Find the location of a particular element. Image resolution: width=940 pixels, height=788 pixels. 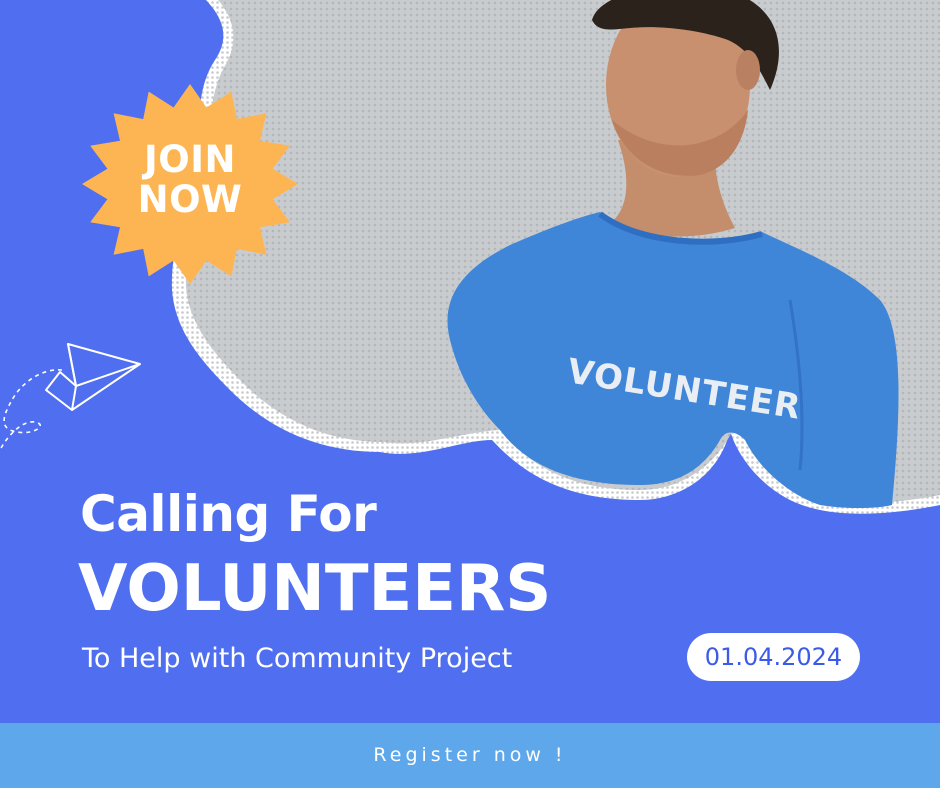

register-now-label: Register now ! is located at coordinates (470, 755).